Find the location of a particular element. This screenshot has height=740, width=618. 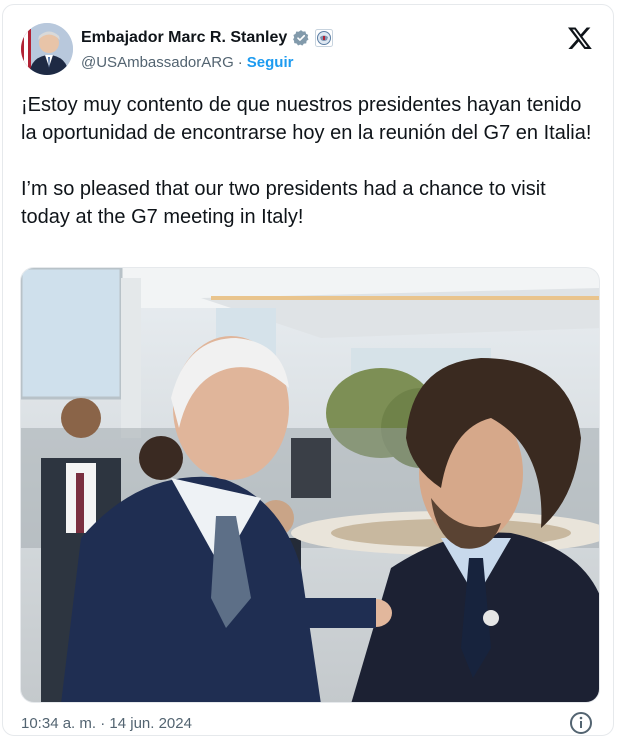

tweet-date: 14 jun. 2024 is located at coordinates (150, 723).